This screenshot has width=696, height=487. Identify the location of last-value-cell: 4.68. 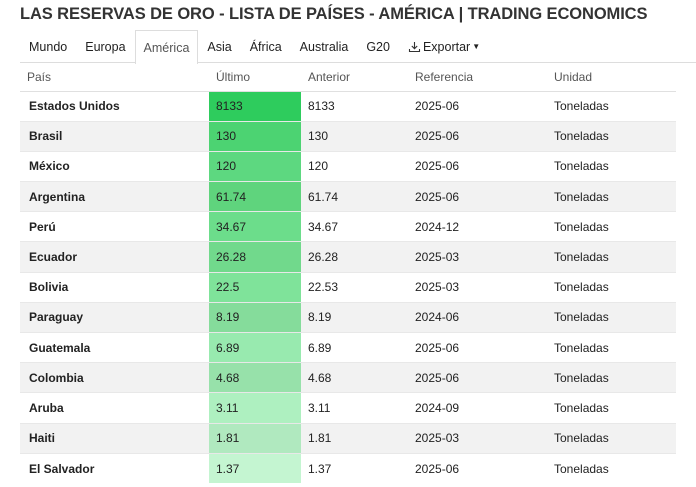
(255, 377).